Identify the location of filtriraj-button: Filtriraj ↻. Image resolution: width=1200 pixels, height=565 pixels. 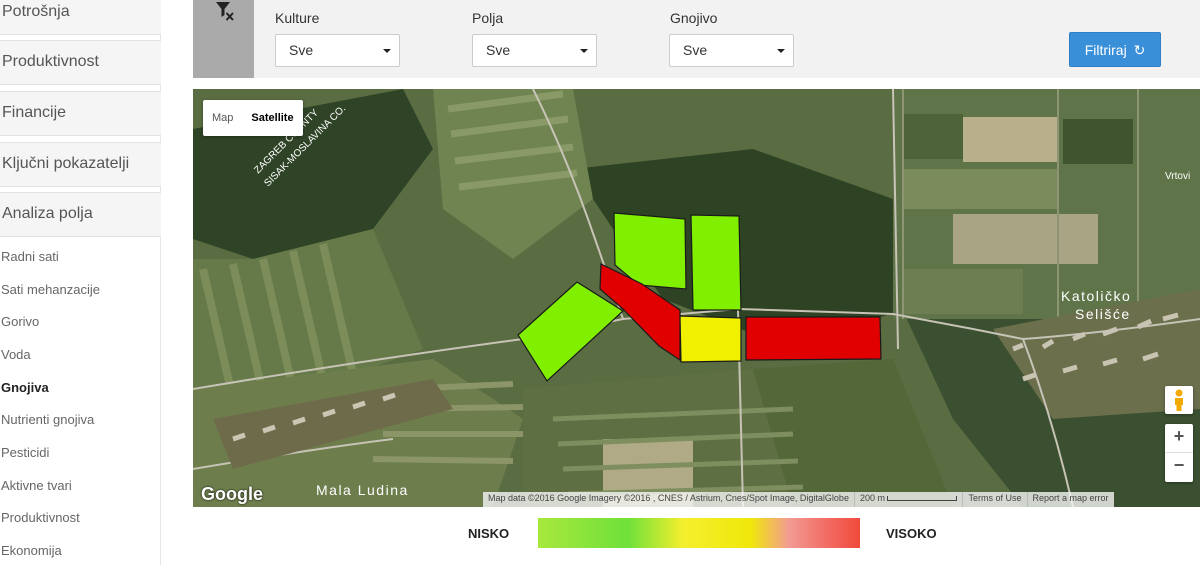
(1115, 49).